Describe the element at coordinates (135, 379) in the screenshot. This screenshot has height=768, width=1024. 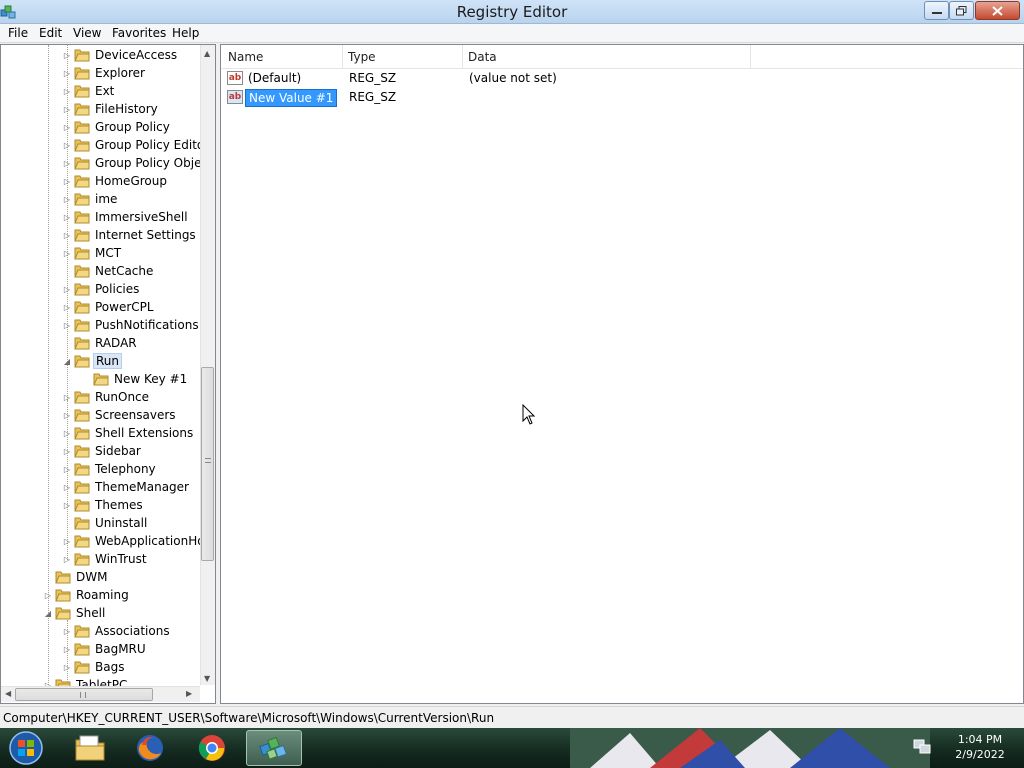
I see `tree-node: New Key #1` at that location.